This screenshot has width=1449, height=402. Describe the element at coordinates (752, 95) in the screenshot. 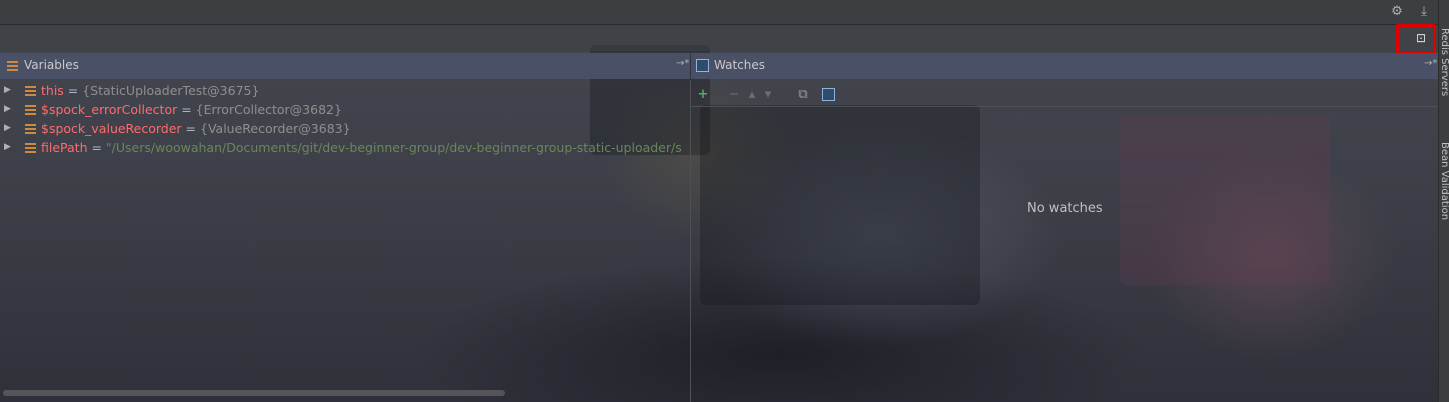

I see `move-up-icon: ▴` at that location.